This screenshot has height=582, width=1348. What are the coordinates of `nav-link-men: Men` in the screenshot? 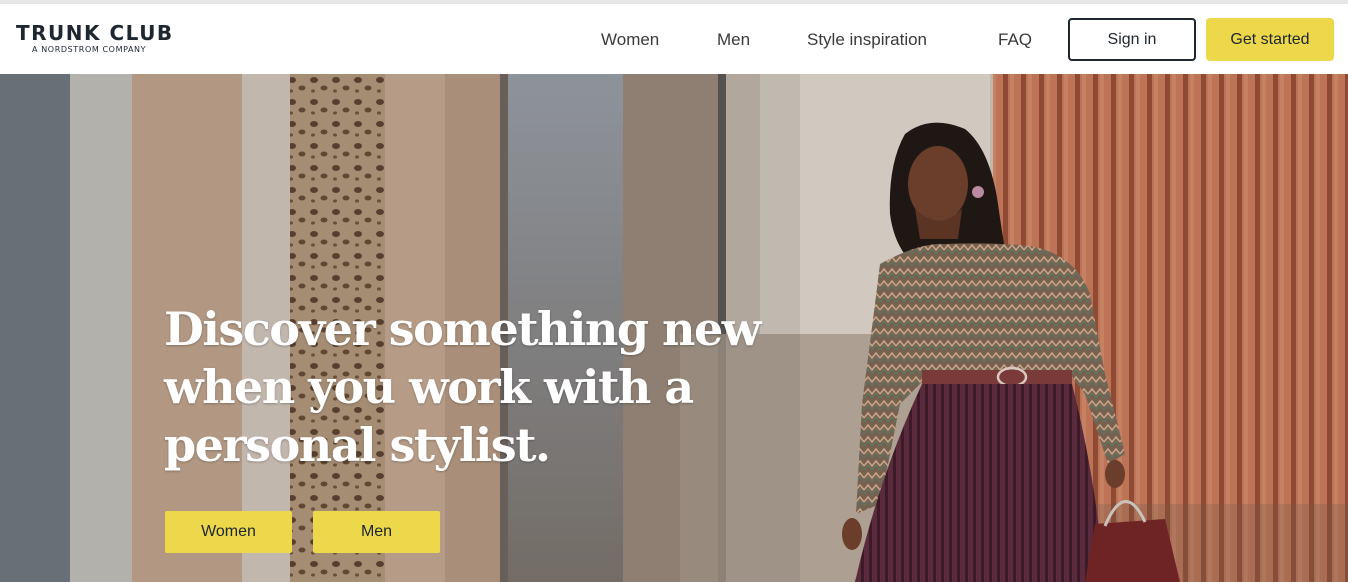 It's located at (733, 40).